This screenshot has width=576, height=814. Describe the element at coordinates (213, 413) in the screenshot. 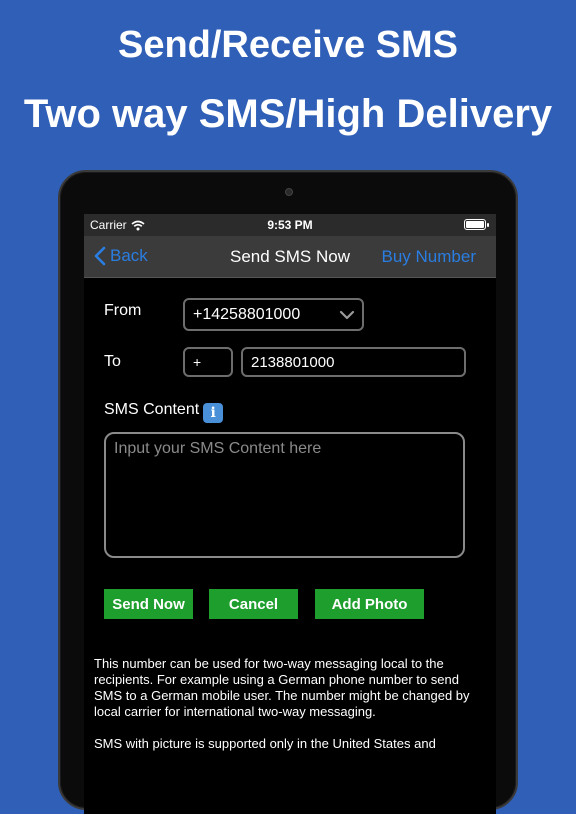

I see `info-icon: i` at that location.